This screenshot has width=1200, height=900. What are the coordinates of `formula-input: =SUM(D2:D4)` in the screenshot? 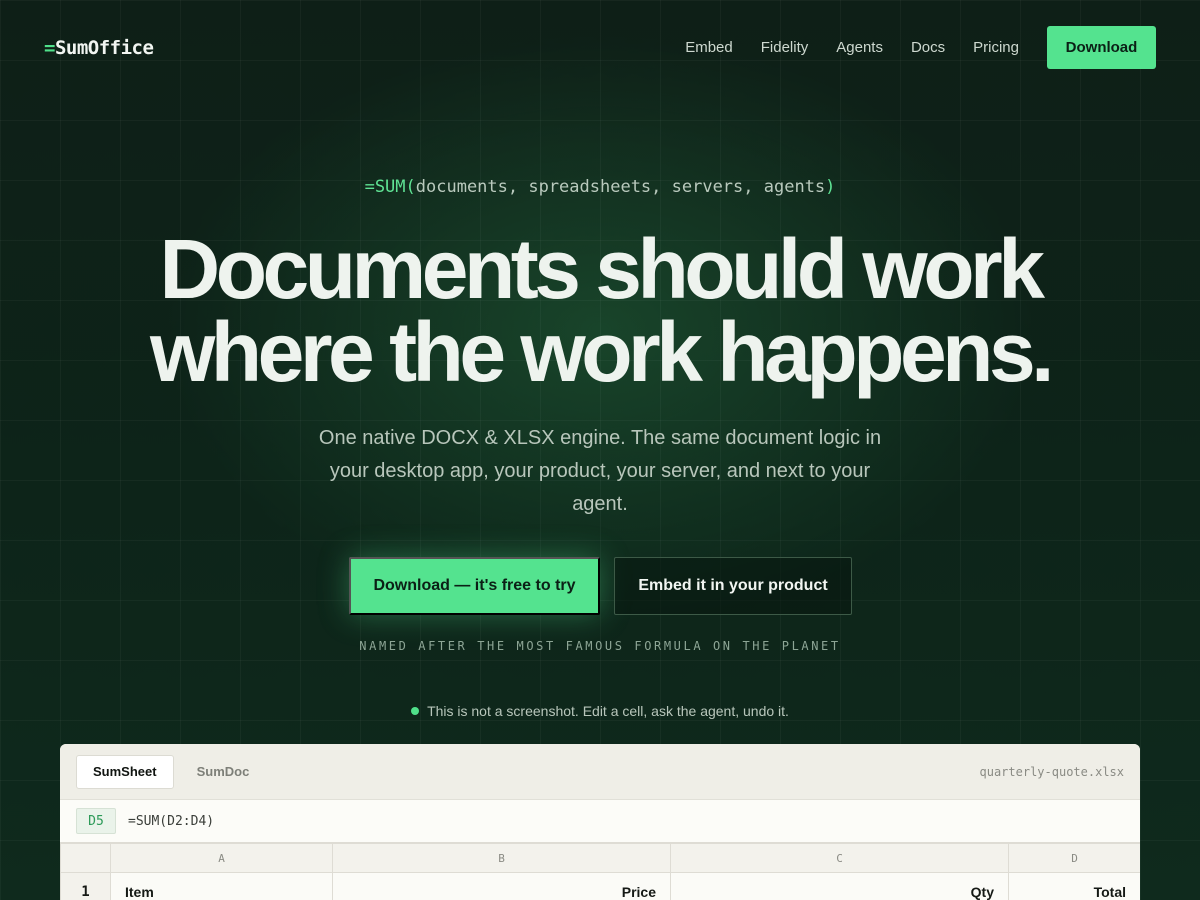 It's located at (171, 821).